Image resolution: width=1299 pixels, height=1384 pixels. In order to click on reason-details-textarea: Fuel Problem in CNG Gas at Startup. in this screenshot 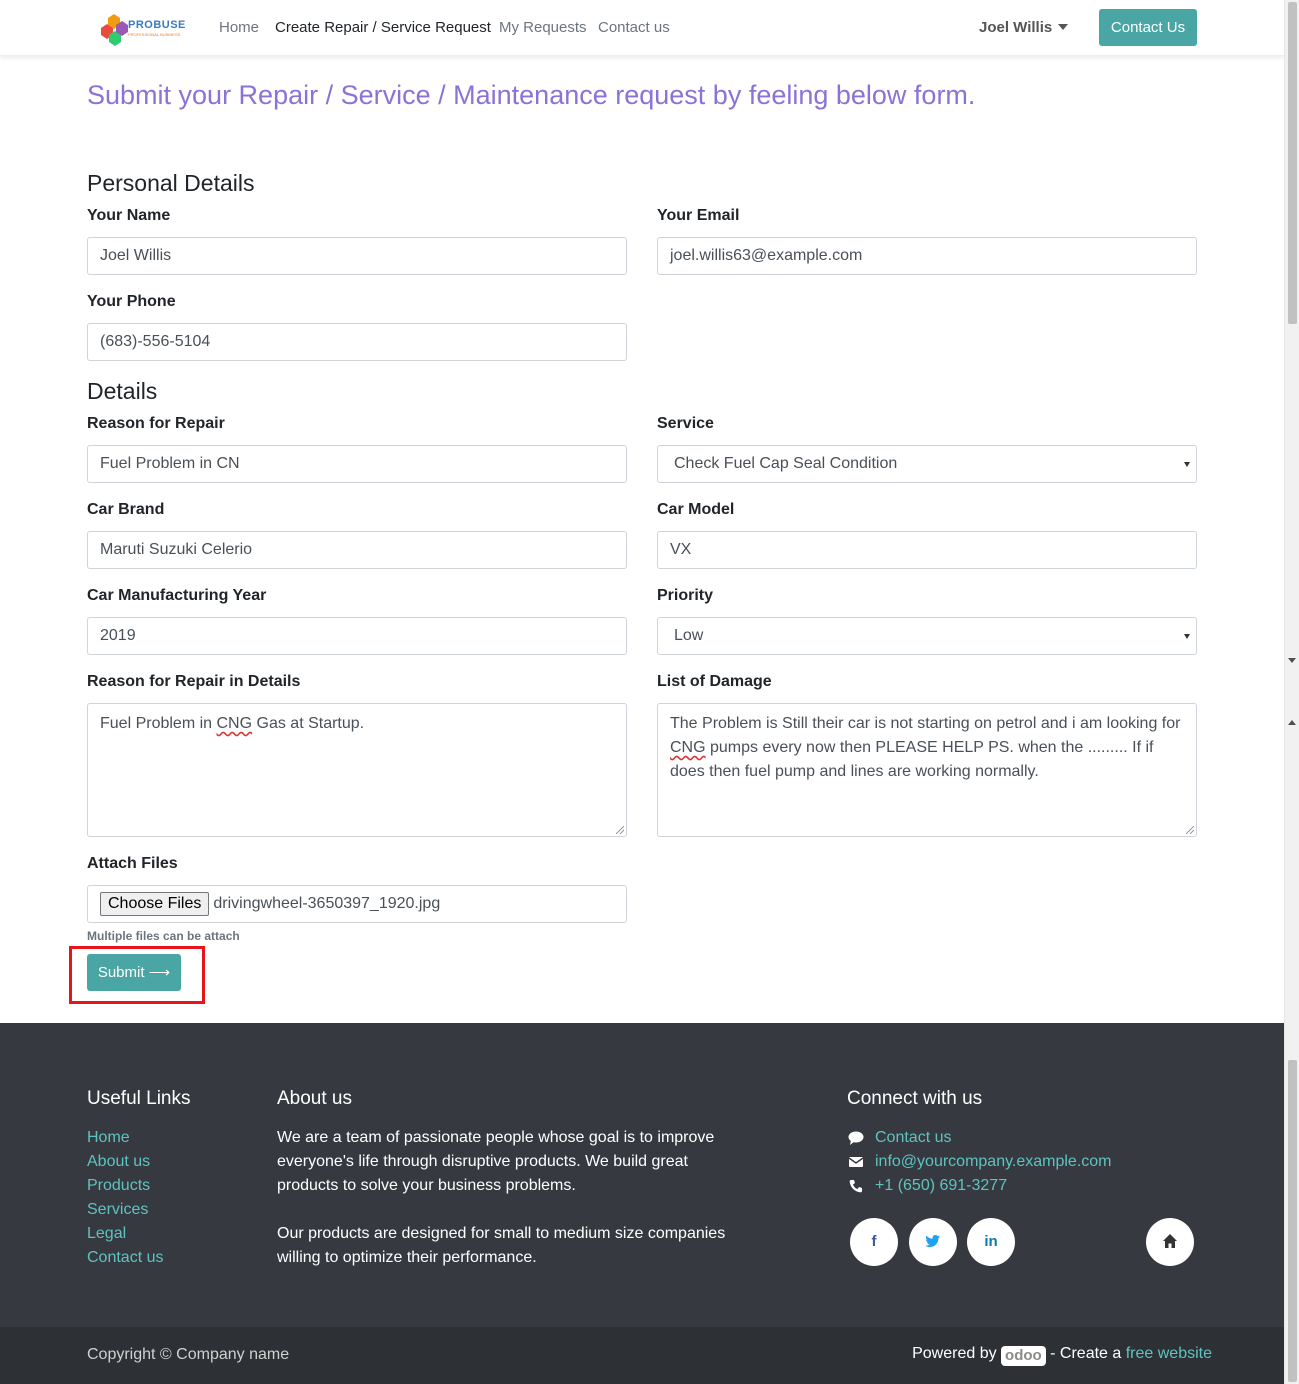, I will do `click(357, 770)`.